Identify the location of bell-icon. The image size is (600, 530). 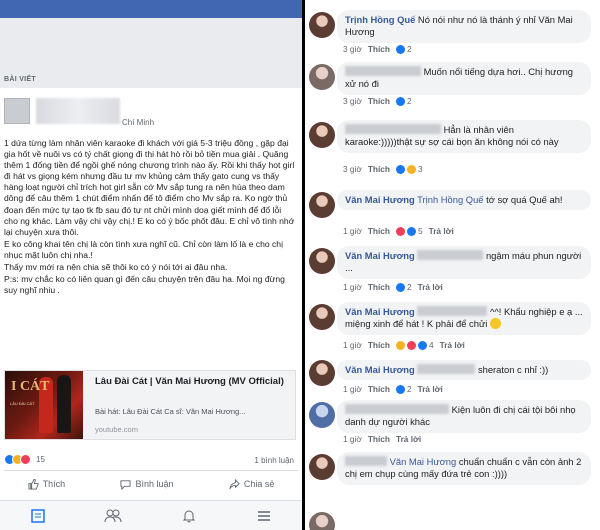
(188, 516).